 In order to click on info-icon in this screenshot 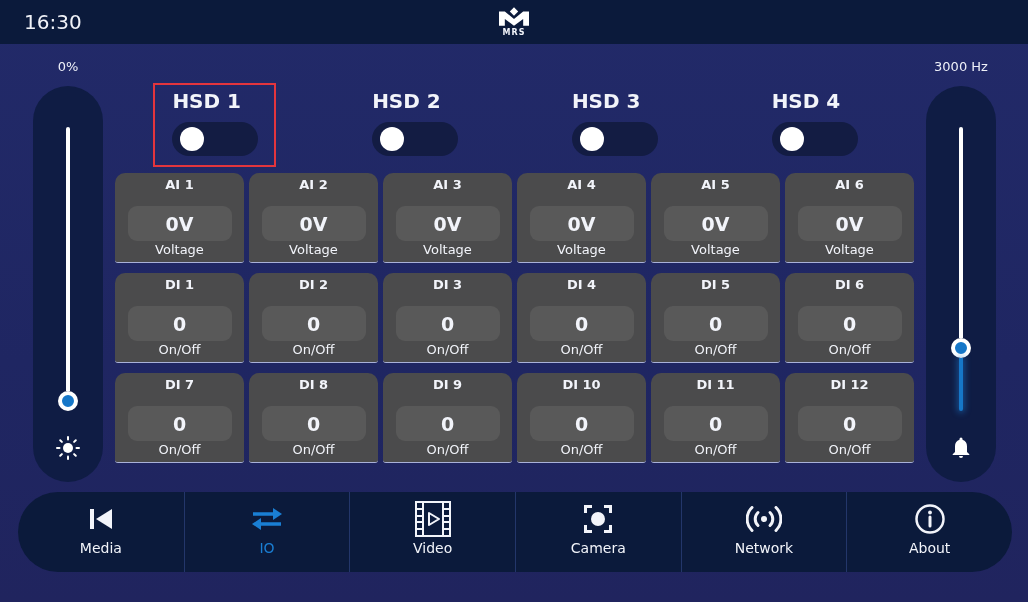, I will do `click(929, 519)`.